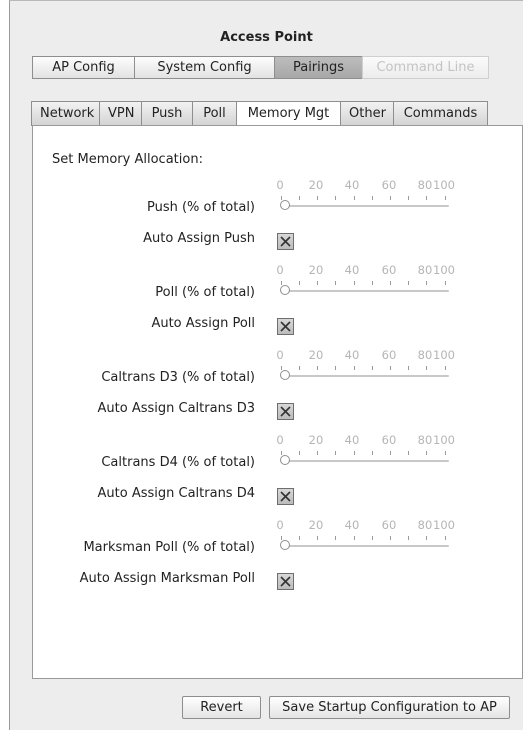 The height and width of the screenshot is (730, 524). Describe the element at coordinates (178, 377) in the screenshot. I see `slider-label: Caltrans D3 (% of total)` at that location.